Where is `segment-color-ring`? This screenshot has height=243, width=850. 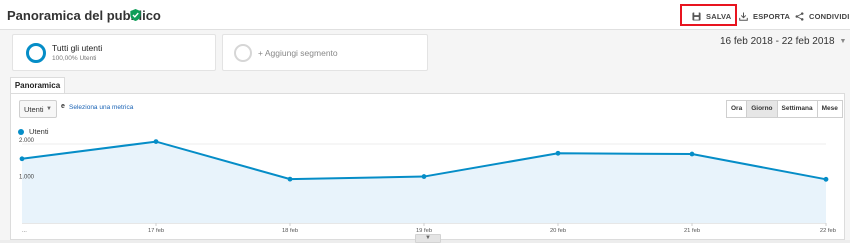 segment-color-ring is located at coordinates (36, 53).